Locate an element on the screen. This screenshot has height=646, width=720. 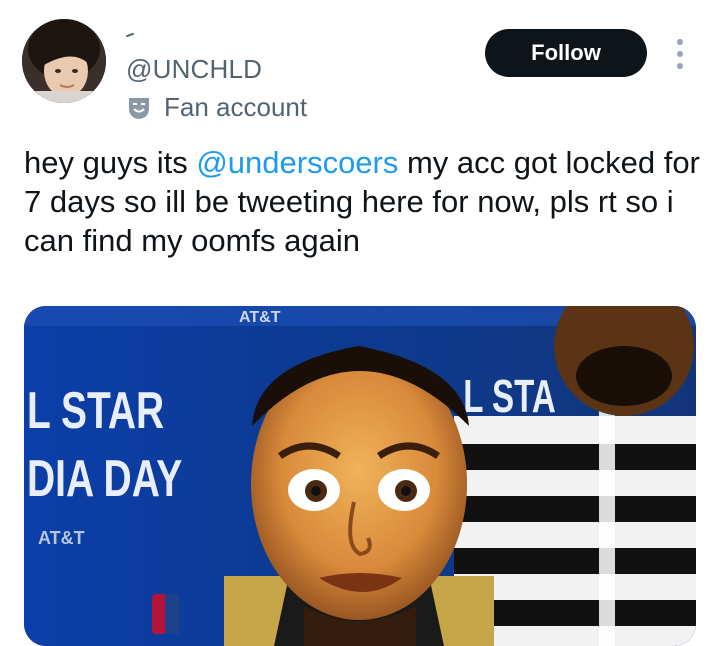
avatar is located at coordinates (64, 61).